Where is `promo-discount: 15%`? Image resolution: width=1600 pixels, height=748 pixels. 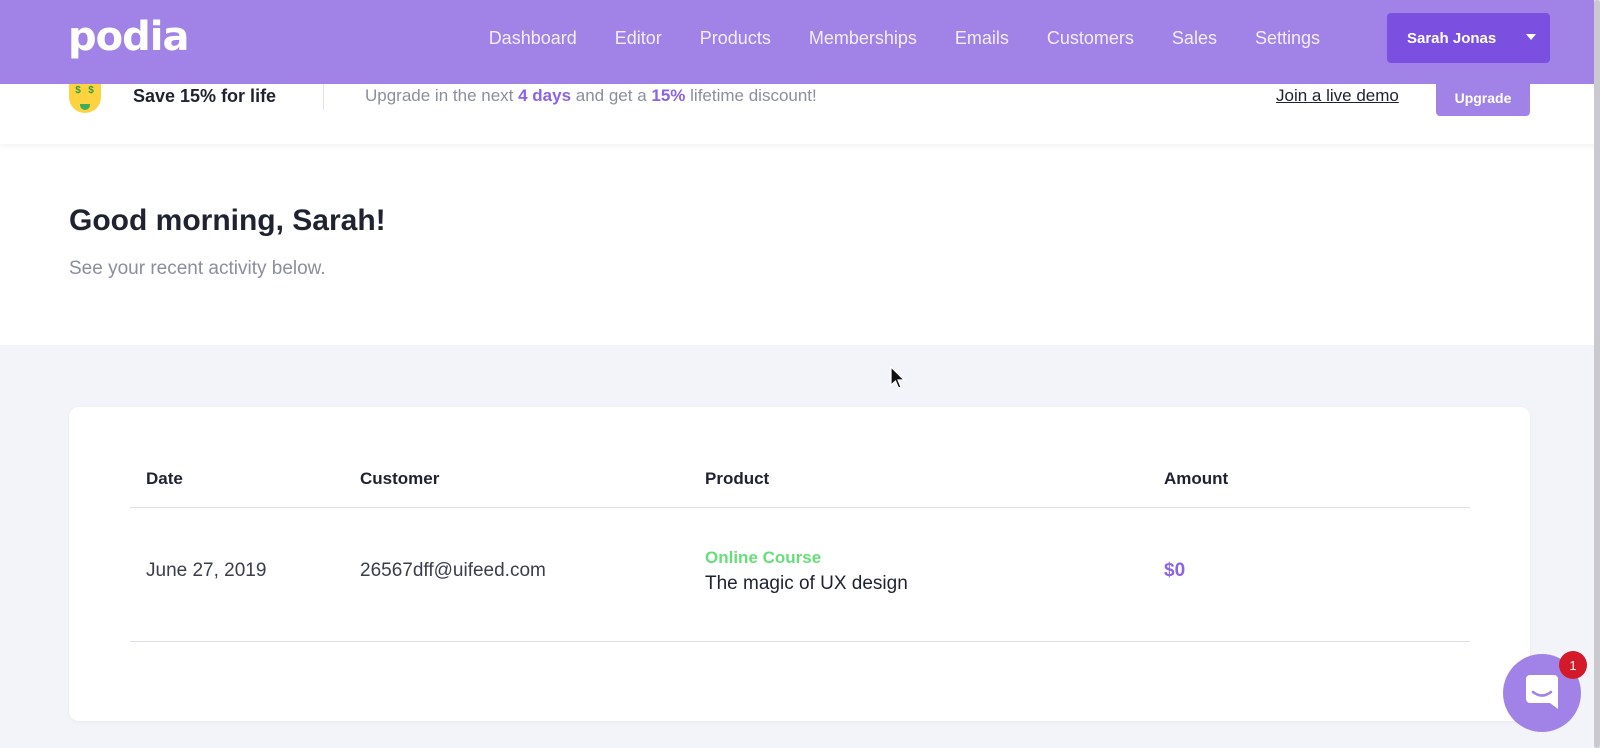
promo-discount: 15% is located at coordinates (668, 95).